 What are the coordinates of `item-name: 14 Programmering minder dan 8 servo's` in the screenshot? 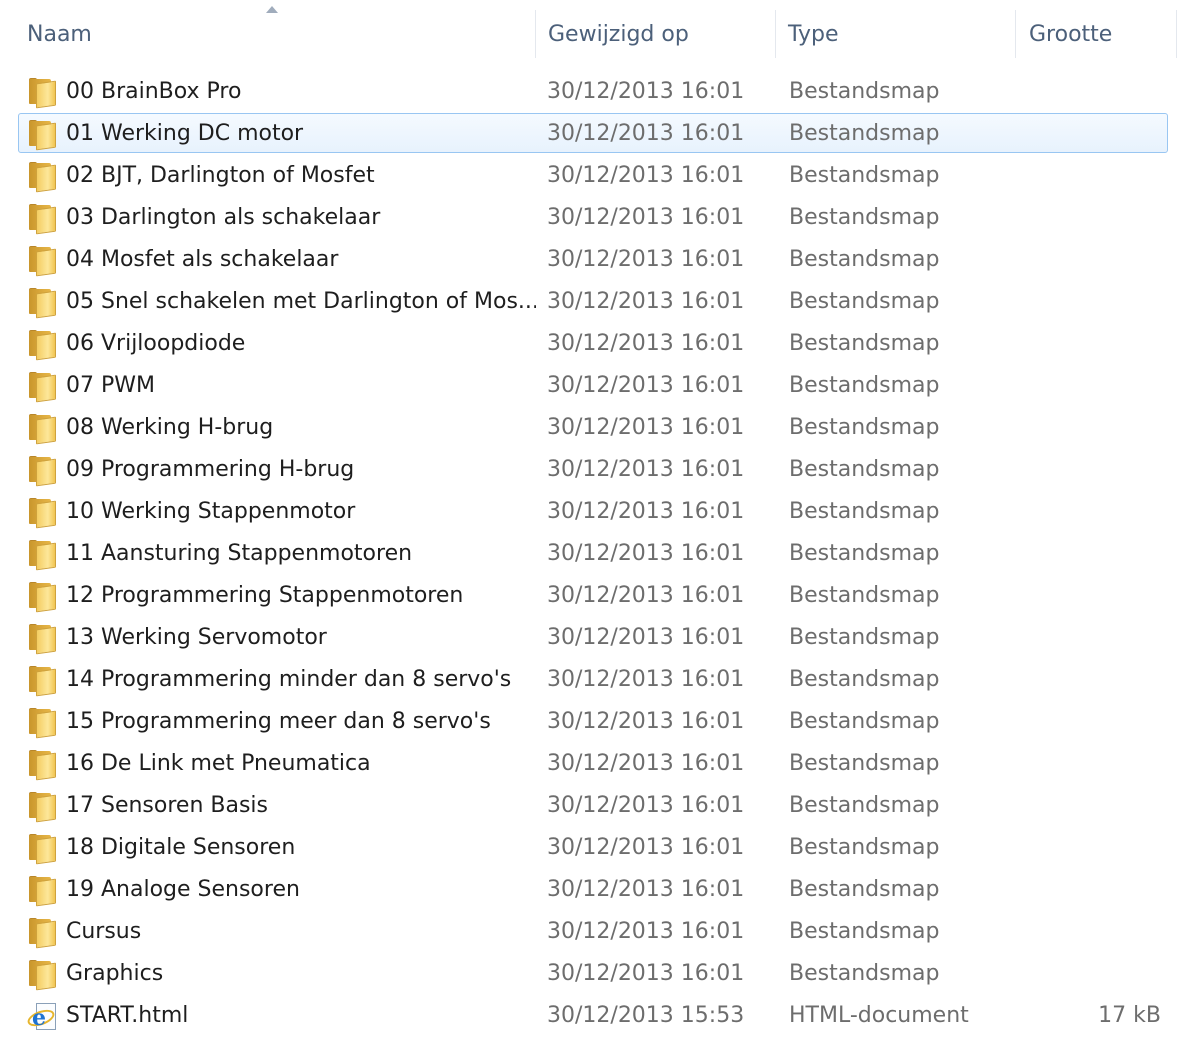 It's located at (289, 679).